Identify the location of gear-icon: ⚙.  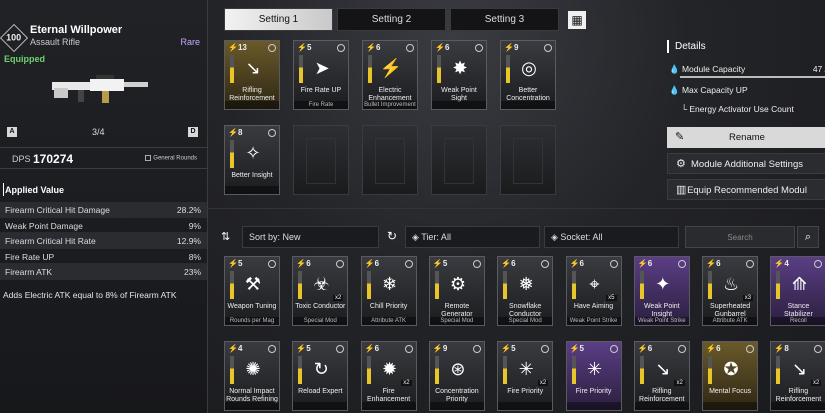
(681, 164).